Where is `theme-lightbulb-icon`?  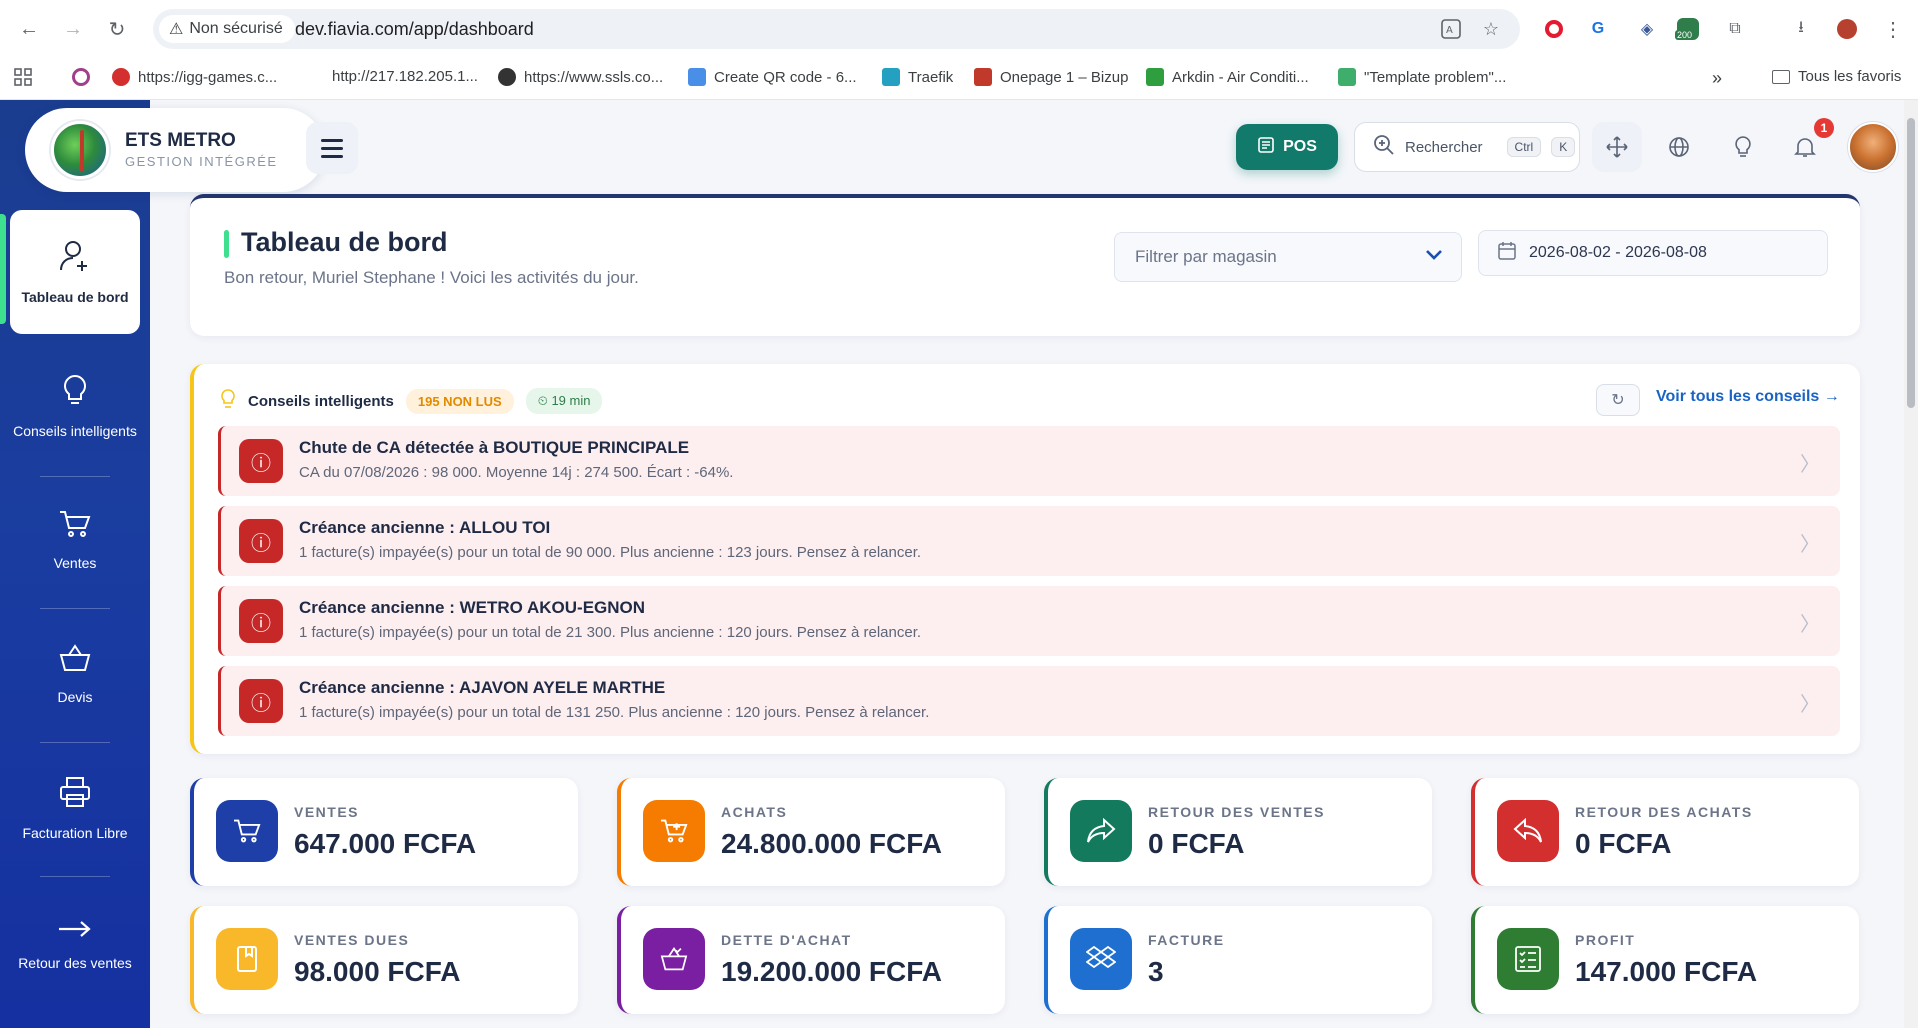
theme-lightbulb-icon is located at coordinates (1743, 147).